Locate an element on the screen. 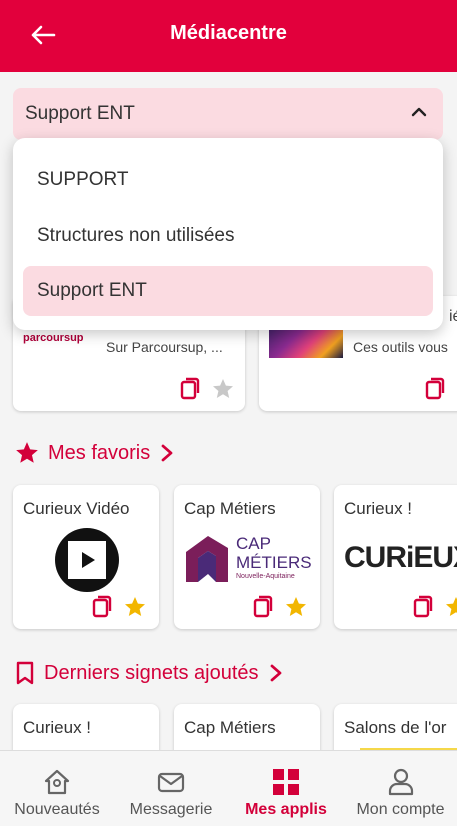 The image size is (457, 826). nav-label: Nouveautés is located at coordinates (57, 809).